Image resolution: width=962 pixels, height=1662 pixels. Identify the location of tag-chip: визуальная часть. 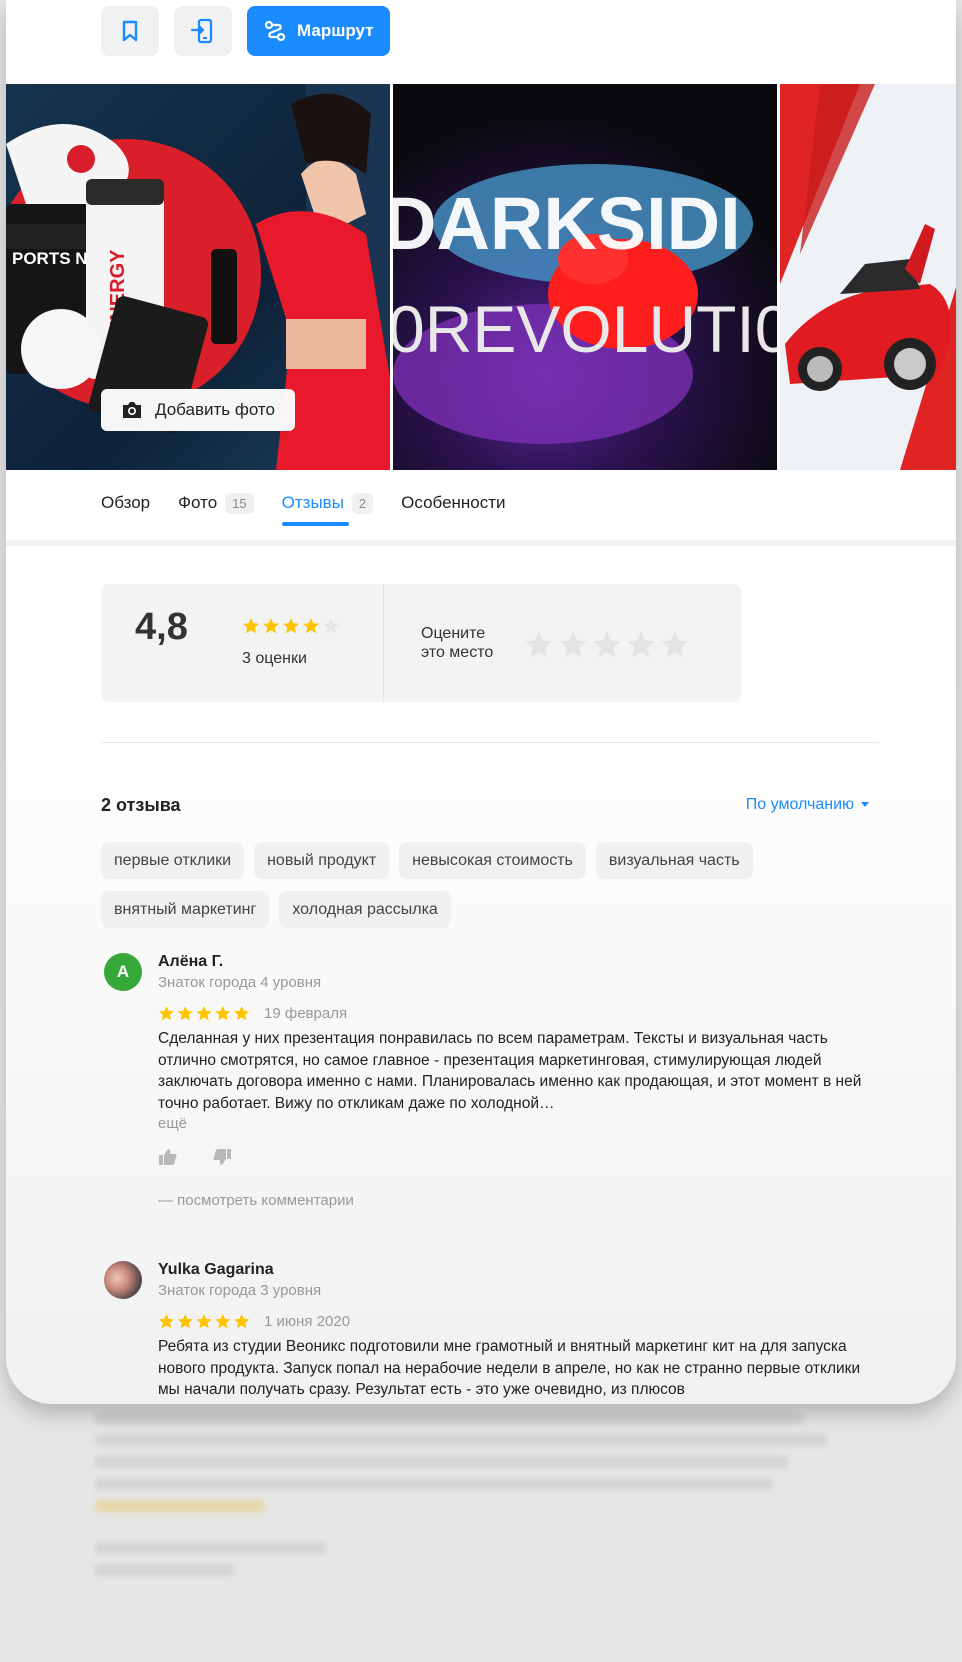
(674, 860).